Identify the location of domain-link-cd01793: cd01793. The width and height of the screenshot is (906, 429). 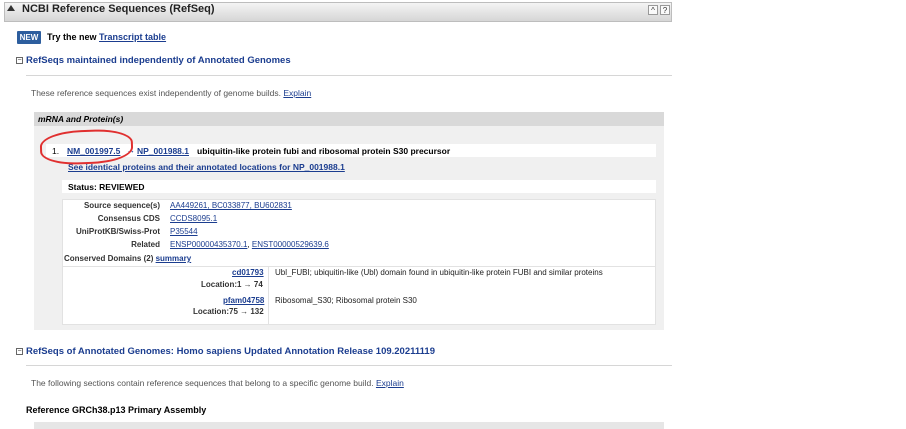
(248, 272).